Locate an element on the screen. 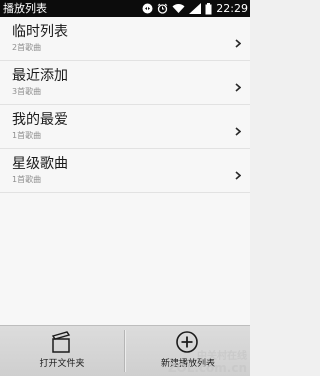 The width and height of the screenshot is (320, 376). playlist-item-starred: 星级歌曲 1首歌曲 is located at coordinates (125, 171).